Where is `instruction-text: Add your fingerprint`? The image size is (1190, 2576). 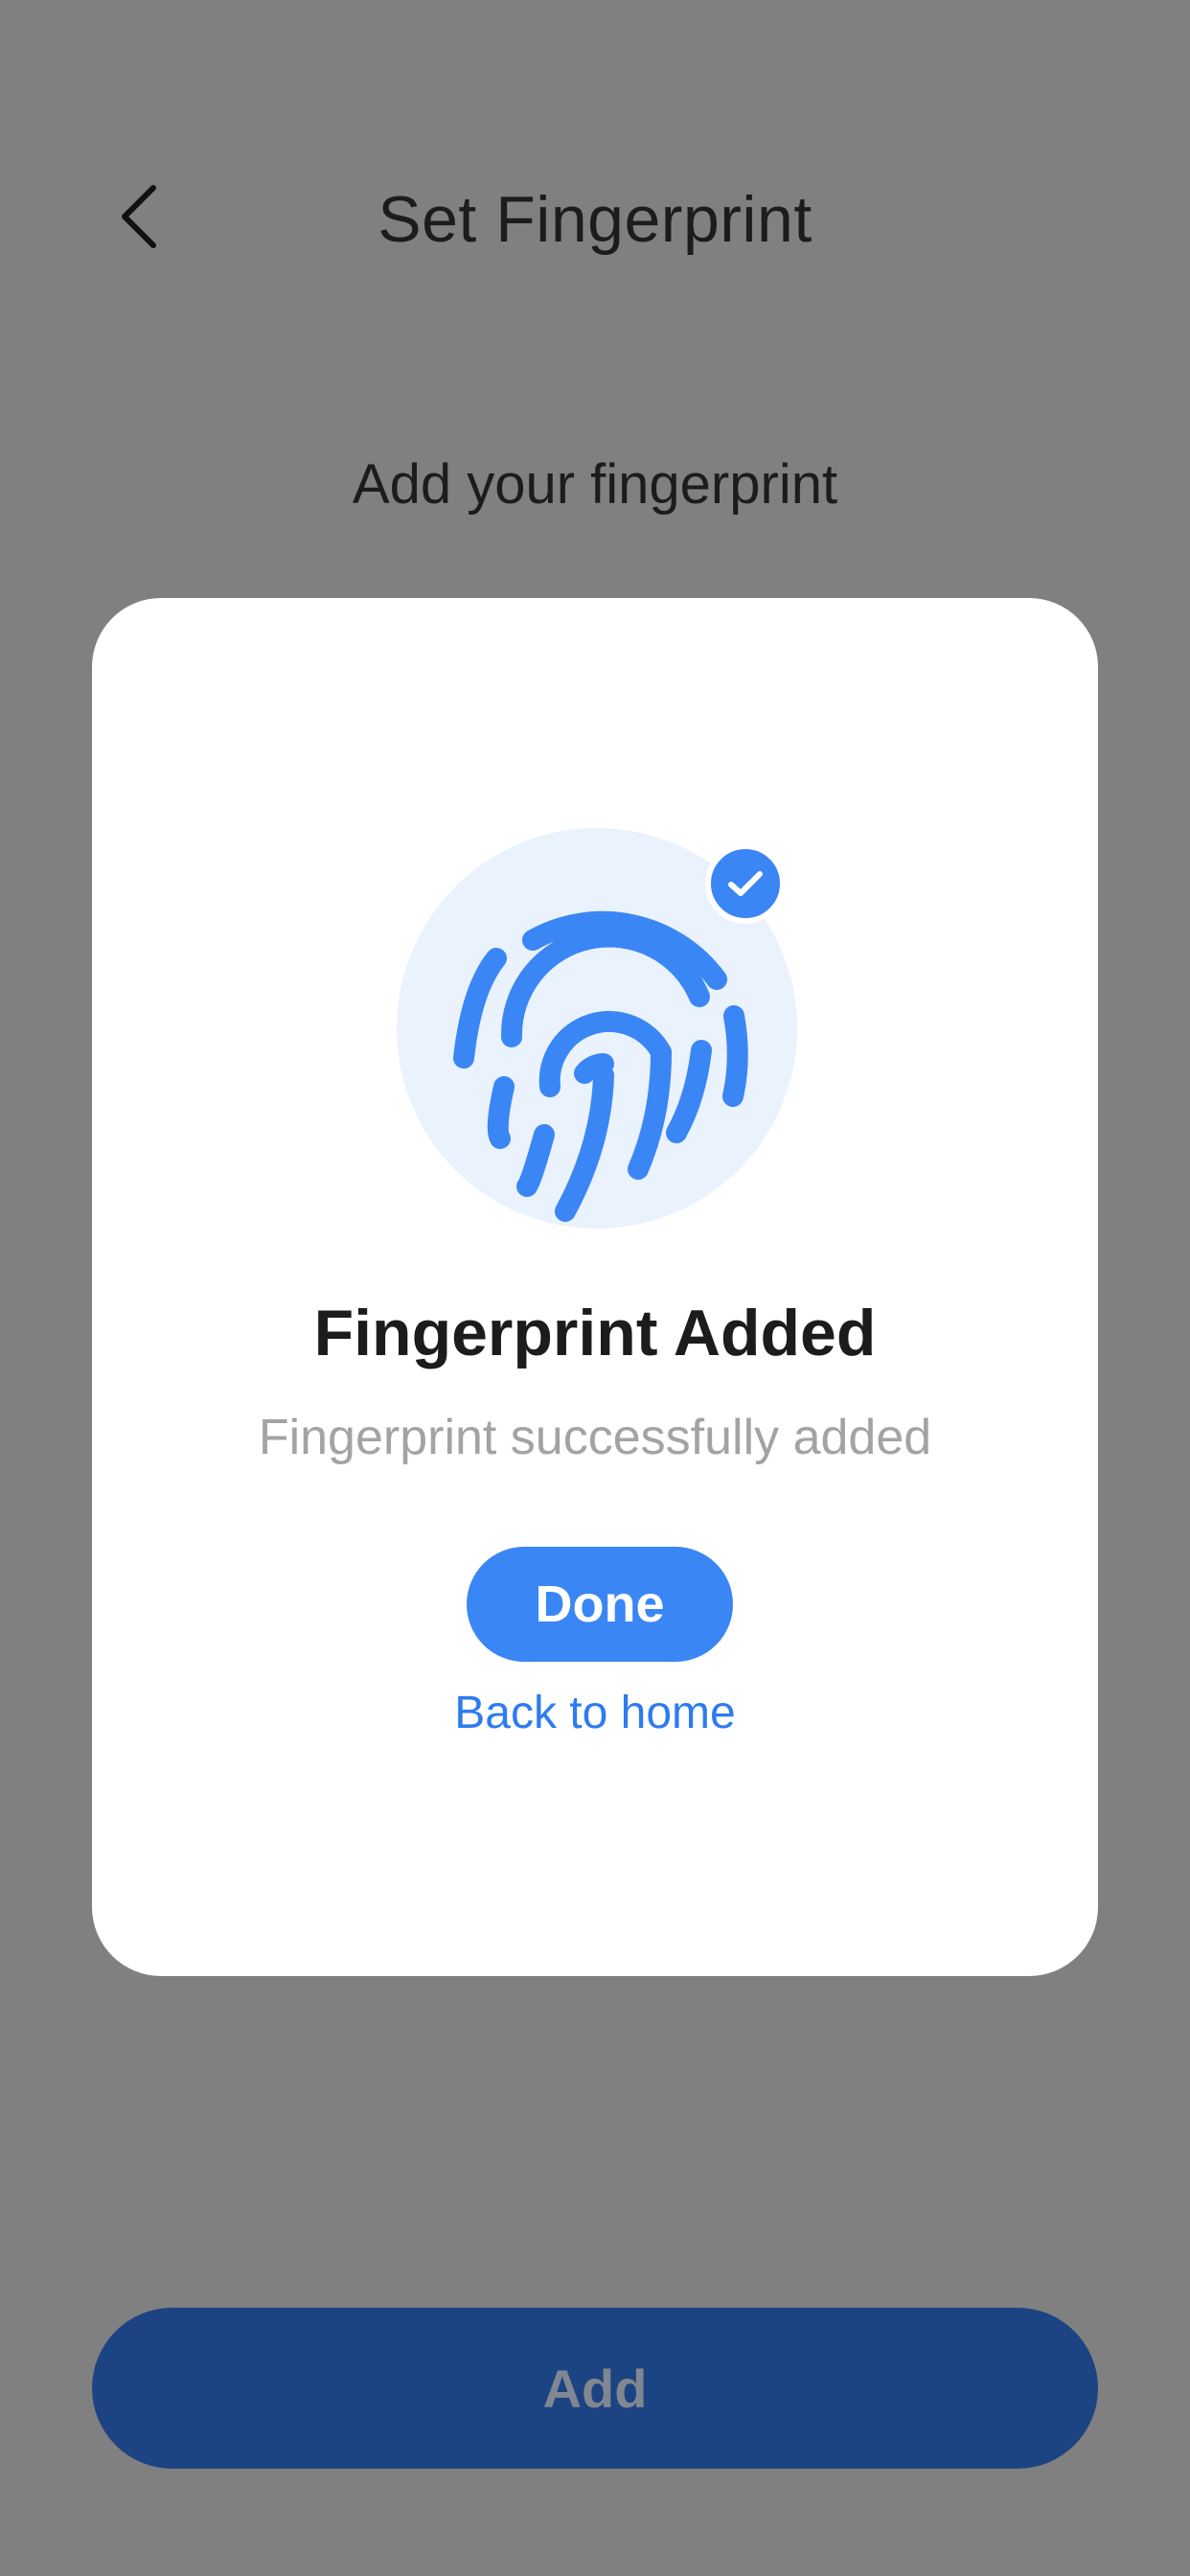 instruction-text: Add your fingerprint is located at coordinates (595, 484).